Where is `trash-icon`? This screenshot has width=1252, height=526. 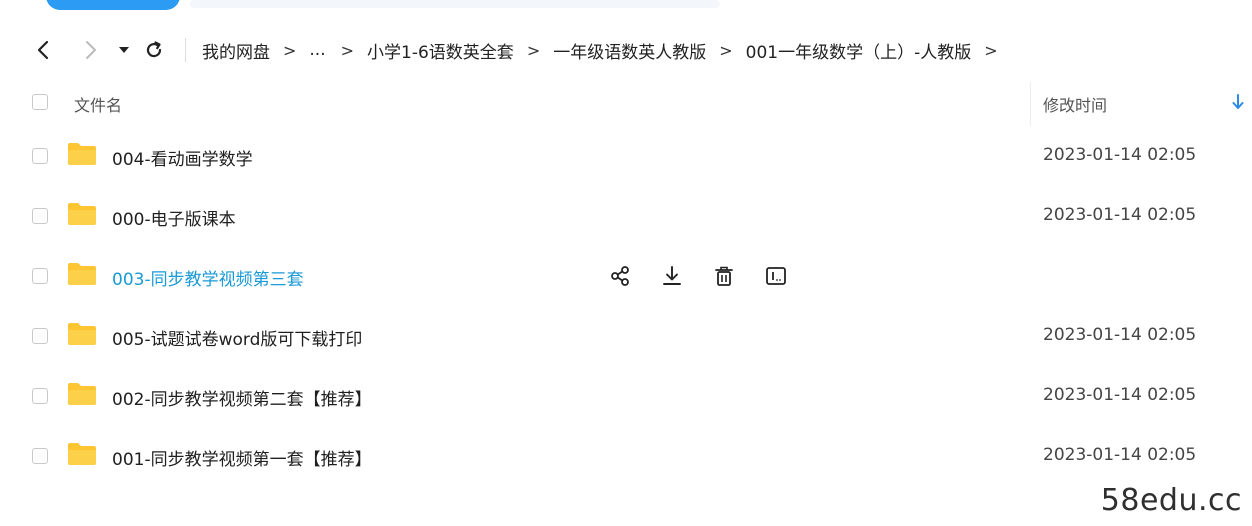 trash-icon is located at coordinates (724, 276).